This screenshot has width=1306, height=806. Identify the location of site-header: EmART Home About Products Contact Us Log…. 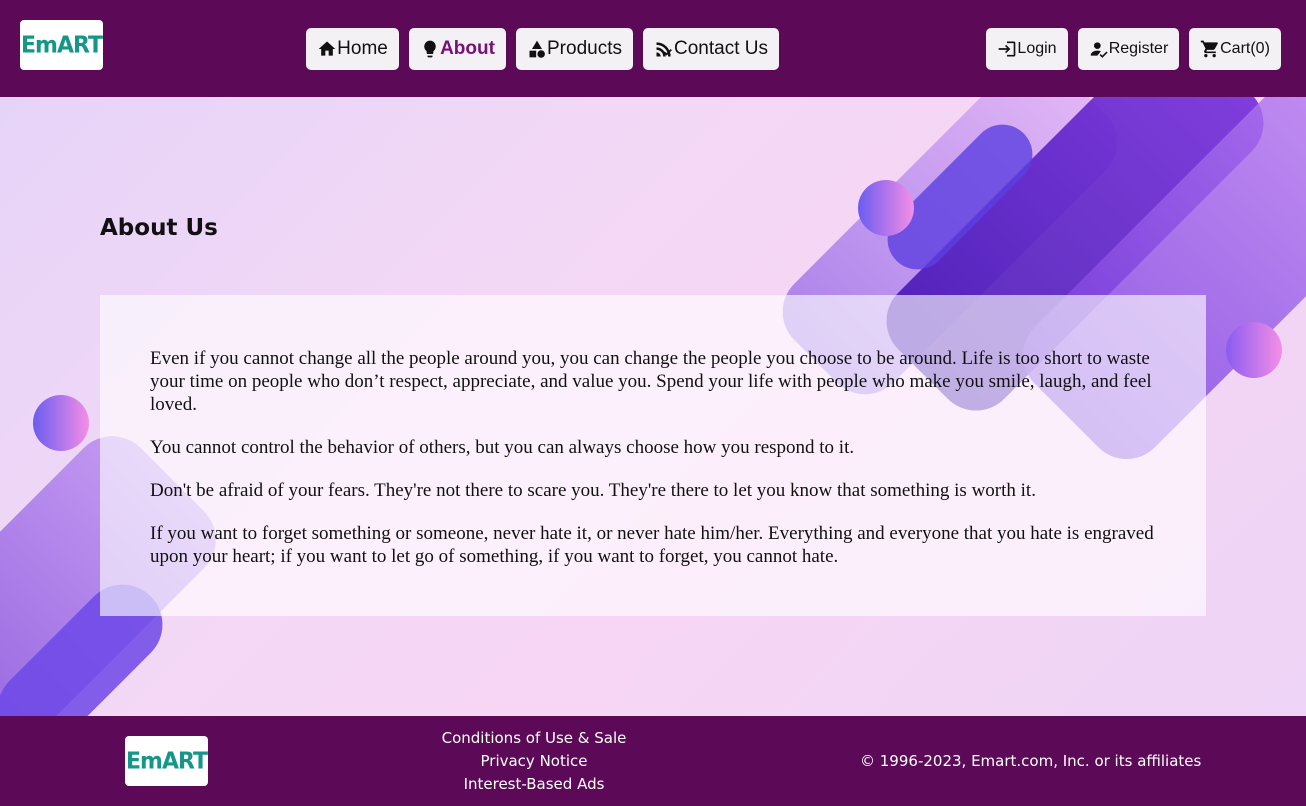
(653, 48).